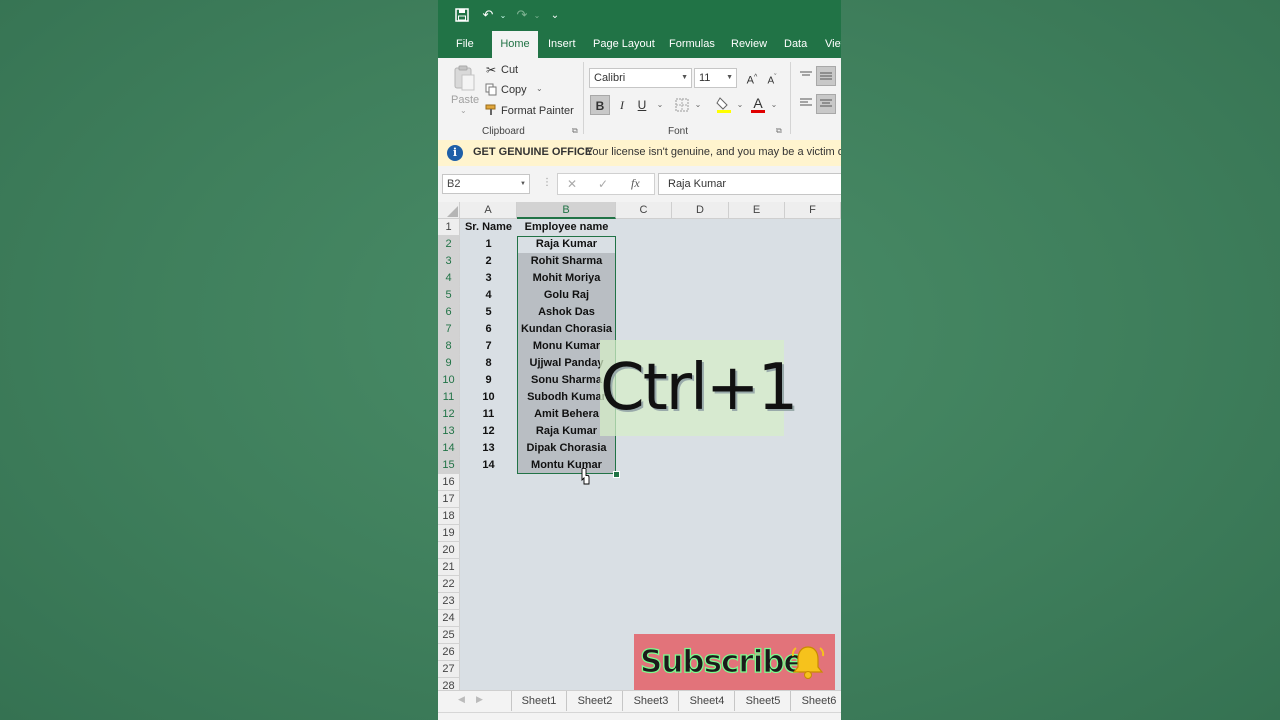 Image resolution: width=1280 pixels, height=720 pixels. I want to click on row-header: 25, so click(449, 635).